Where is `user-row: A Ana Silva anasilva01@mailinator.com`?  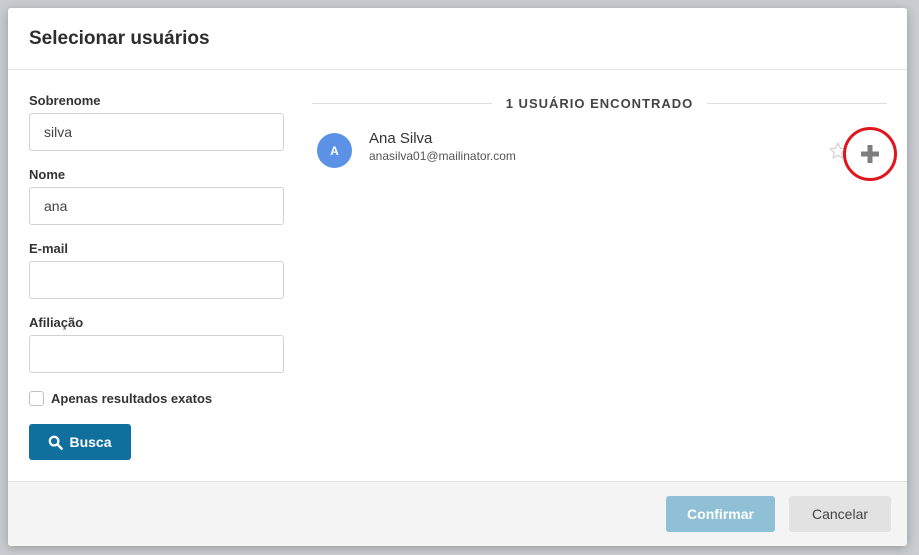
user-row: A Ana Silva anasilva01@mailinator.com is located at coordinates (604, 154).